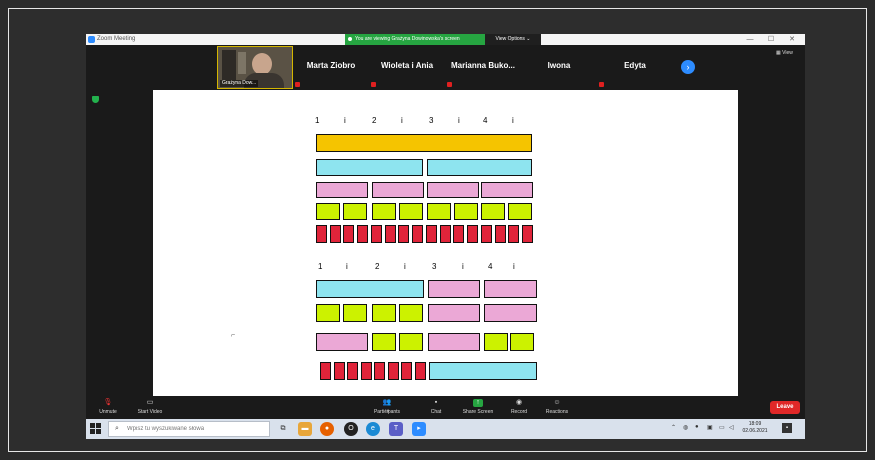  What do you see at coordinates (95, 99) in the screenshot?
I see `shield-icon` at bounding box center [95, 99].